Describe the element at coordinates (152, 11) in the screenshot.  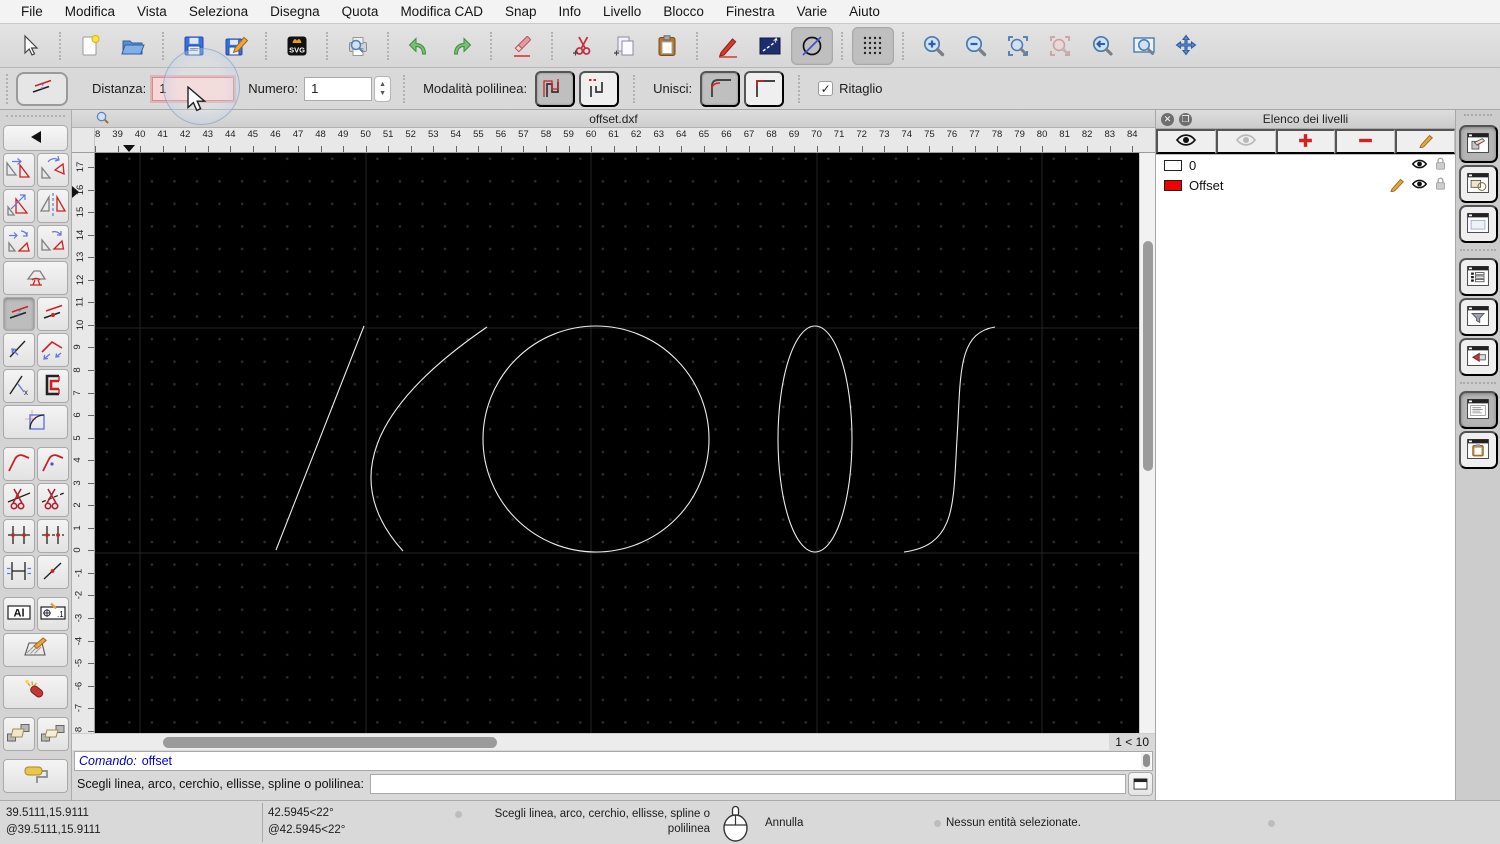
I see `menu-vista: Vista` at that location.